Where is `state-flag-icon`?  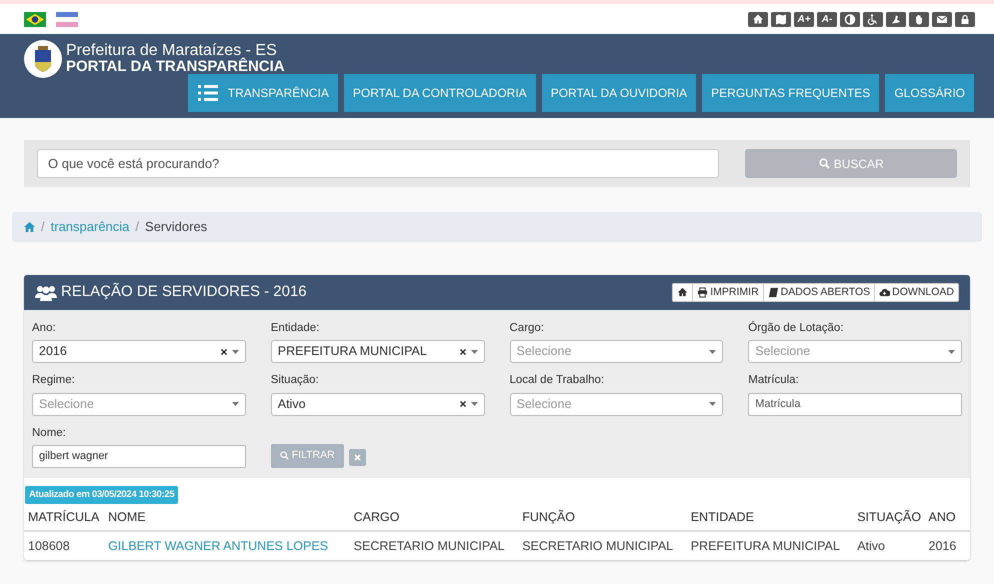 state-flag-icon is located at coordinates (67, 19).